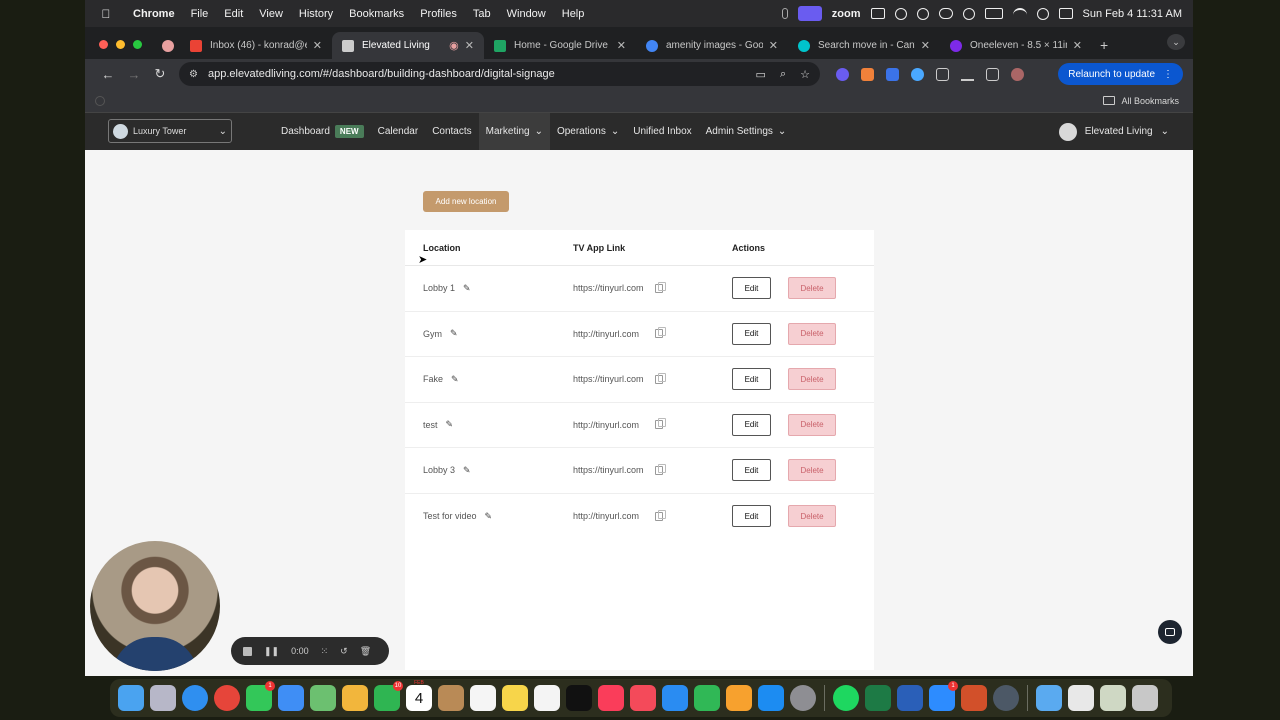 The height and width of the screenshot is (720, 1280). What do you see at coordinates (992, 74) in the screenshot?
I see `side-panel-icon` at bounding box center [992, 74].